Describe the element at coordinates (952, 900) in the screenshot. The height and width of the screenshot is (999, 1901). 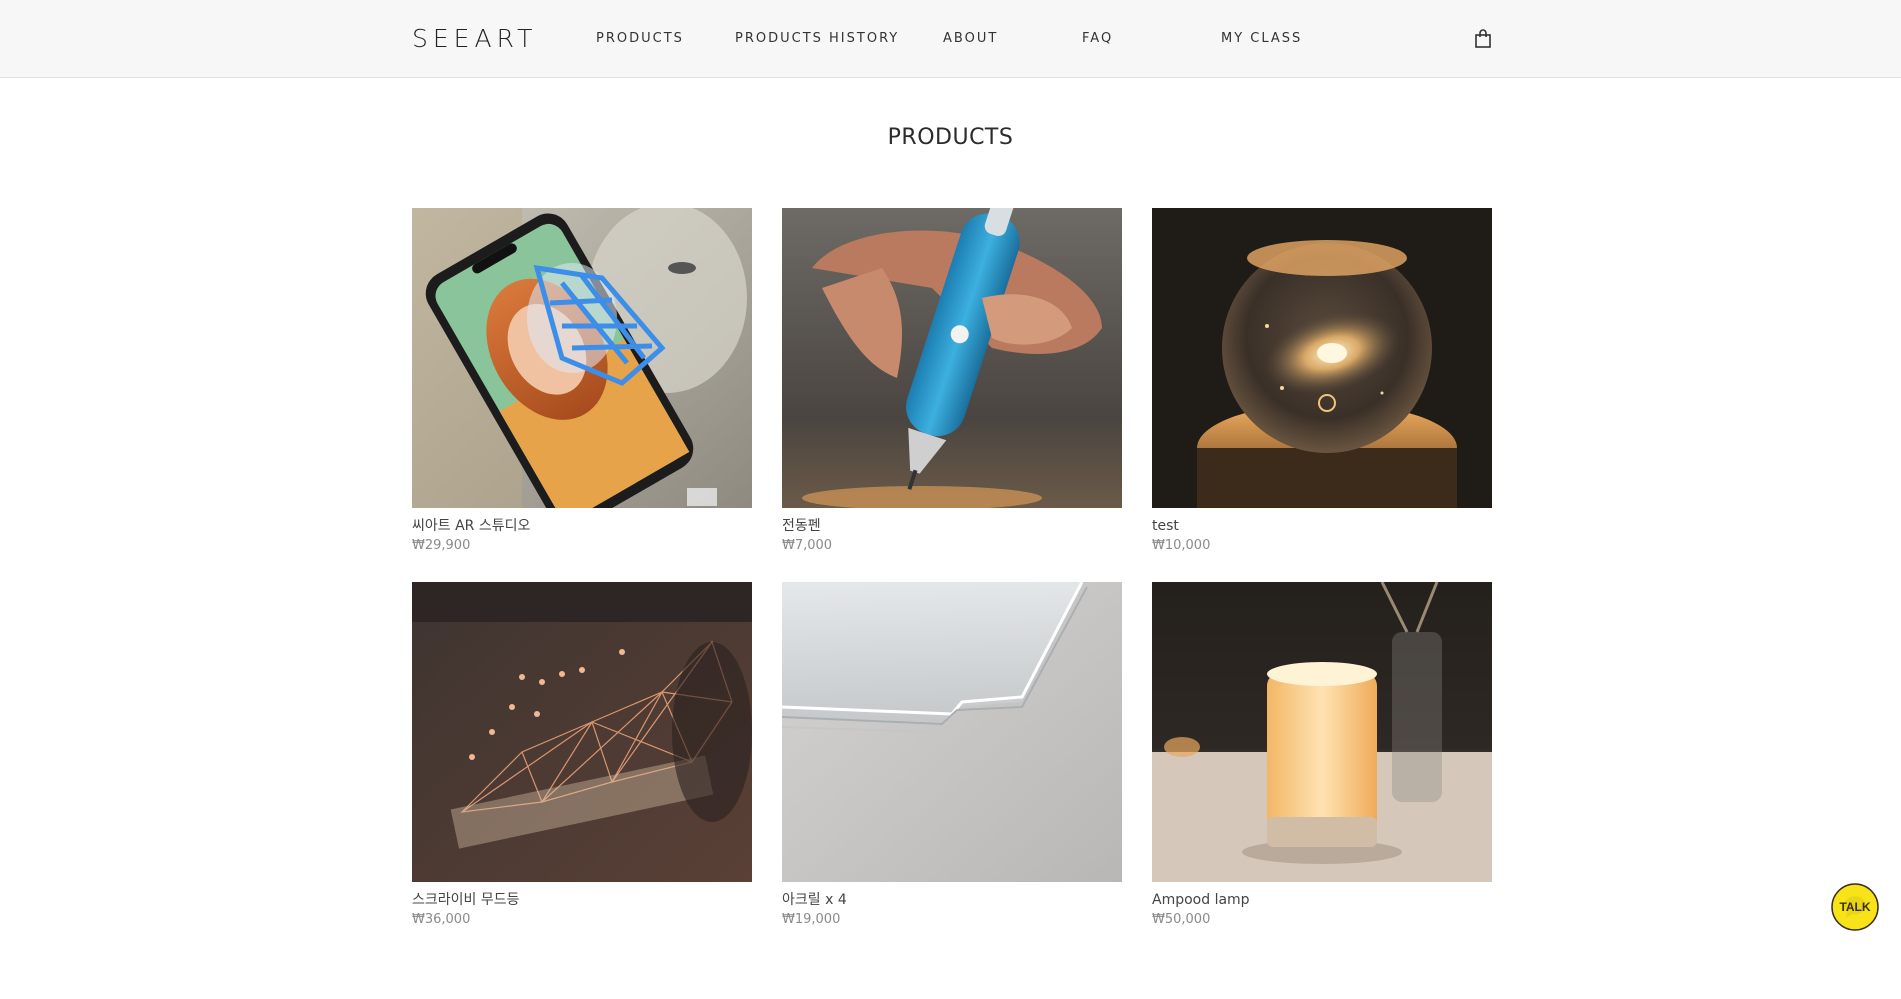
I see `product-name: 아크릴 x 4` at that location.